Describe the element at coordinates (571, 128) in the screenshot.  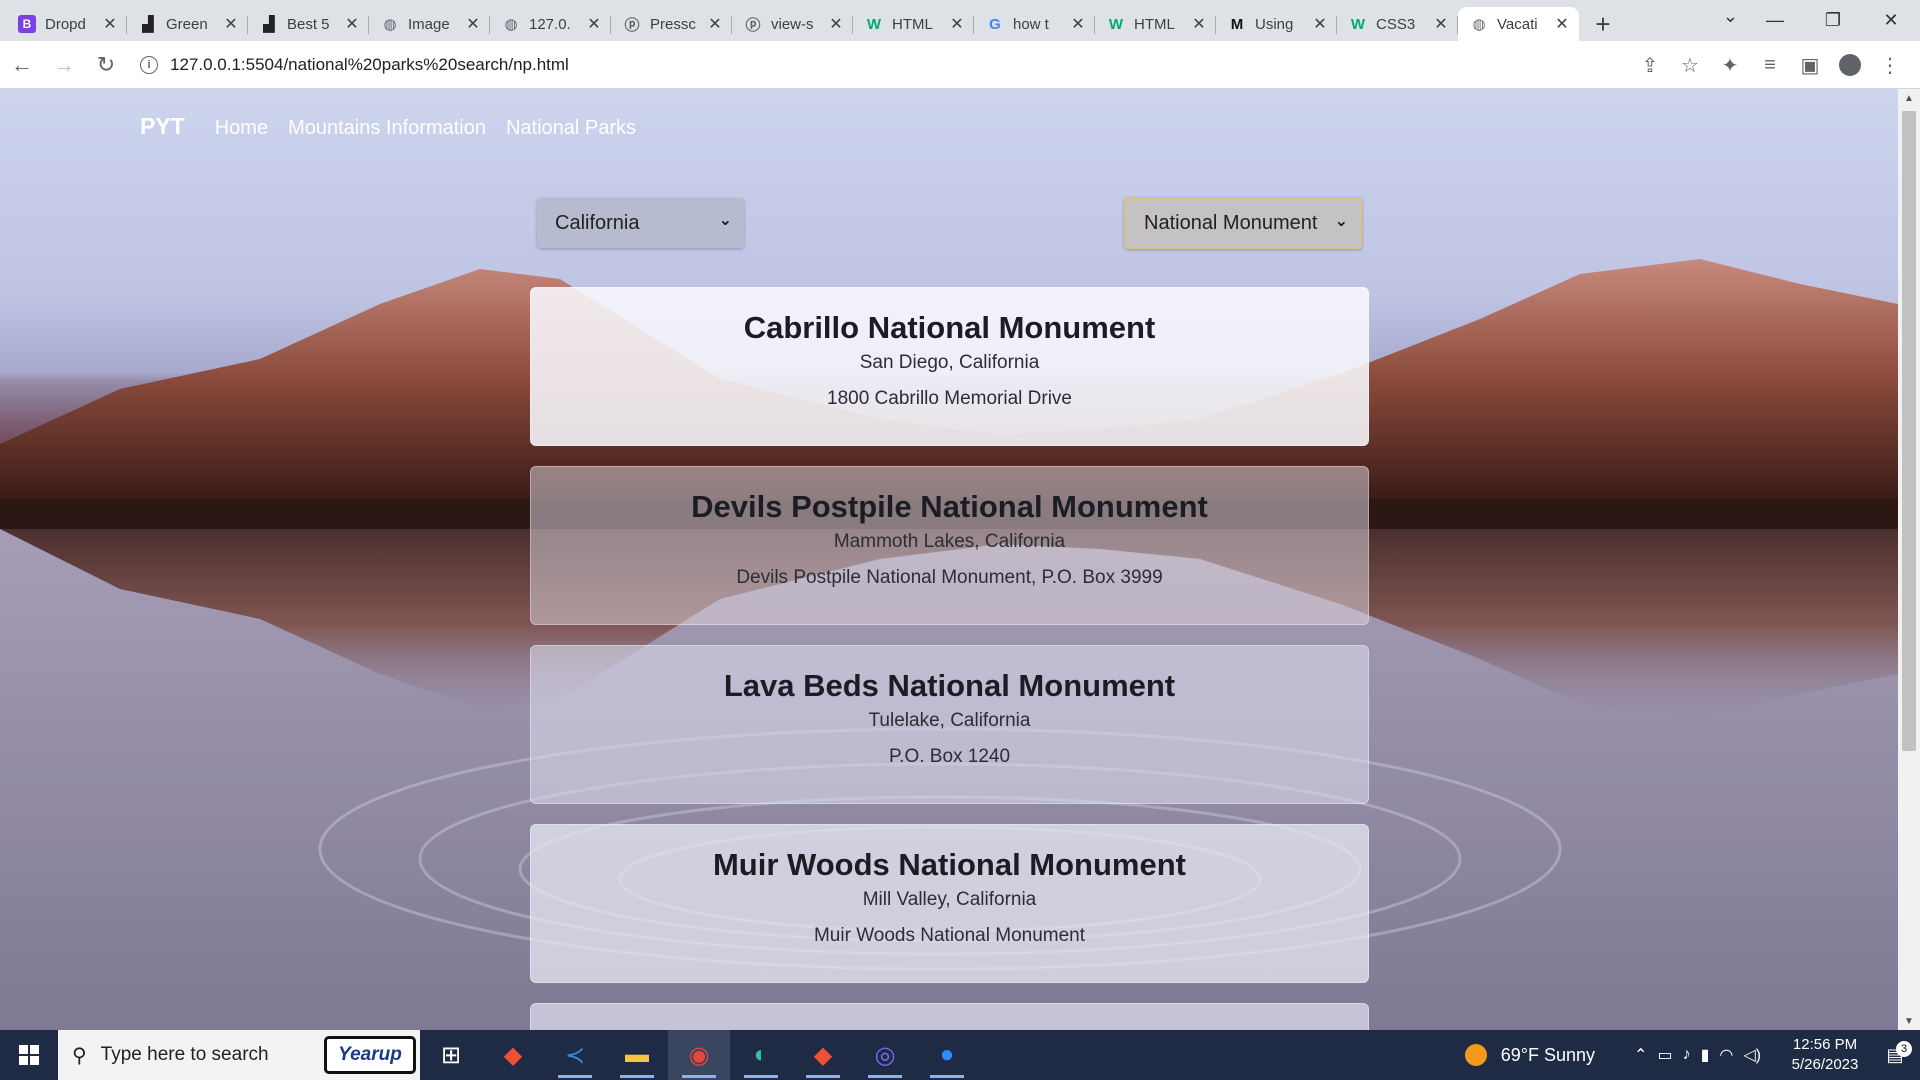
I see `nav-link-national-parks: National Parks` at that location.